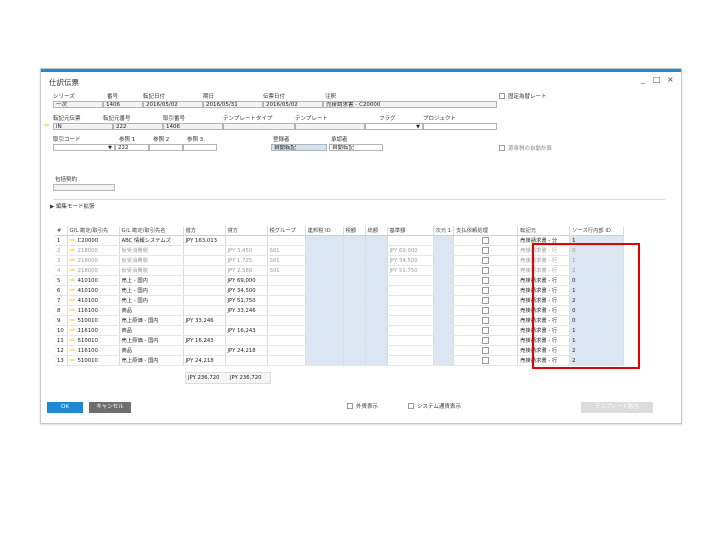 This screenshot has width=720, height=540. I want to click on column-header: #, so click(61, 231).